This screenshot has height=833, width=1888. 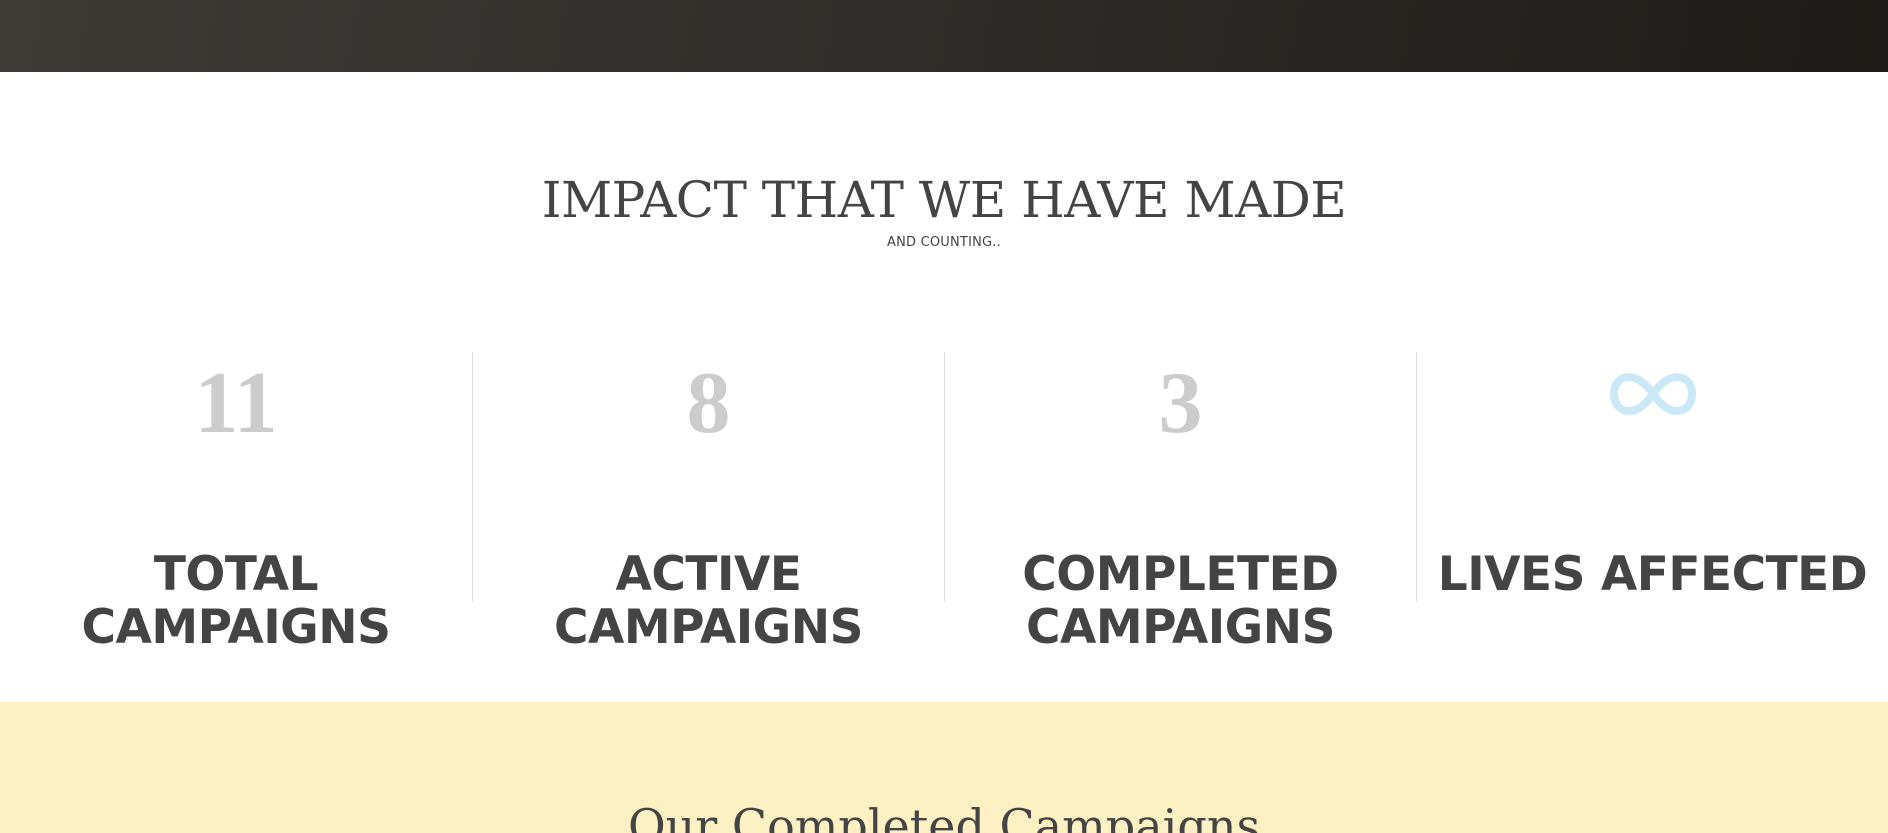 I want to click on stat-label-line: TOTAL, so click(x=236, y=574).